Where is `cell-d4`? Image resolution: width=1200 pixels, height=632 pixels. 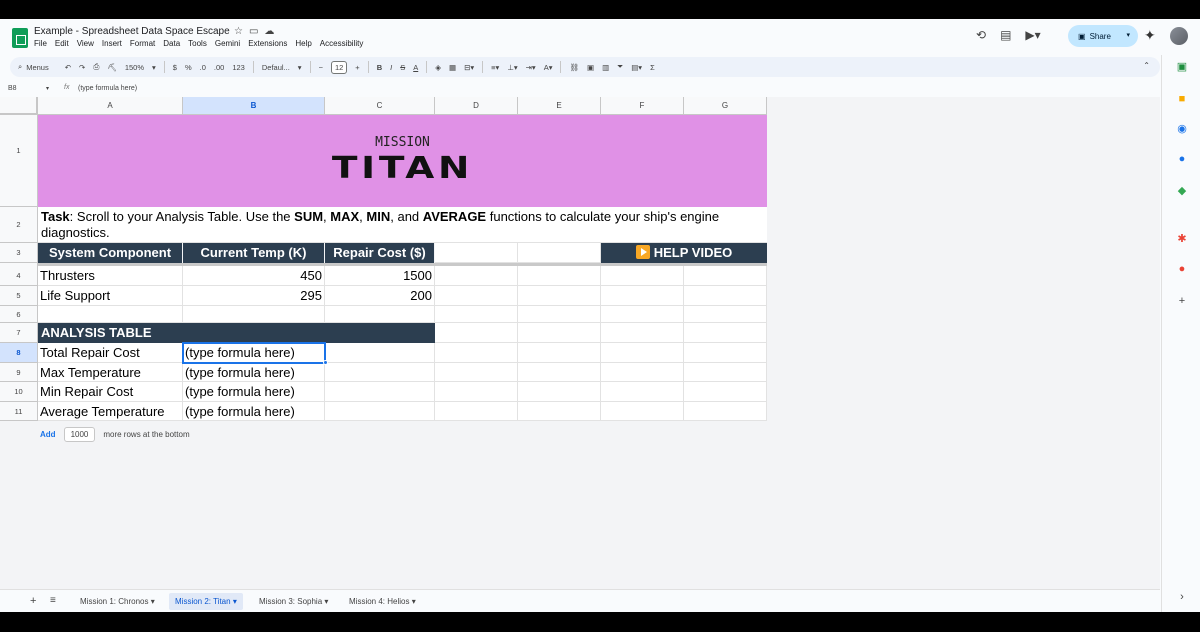
cell-d4 is located at coordinates (476, 276).